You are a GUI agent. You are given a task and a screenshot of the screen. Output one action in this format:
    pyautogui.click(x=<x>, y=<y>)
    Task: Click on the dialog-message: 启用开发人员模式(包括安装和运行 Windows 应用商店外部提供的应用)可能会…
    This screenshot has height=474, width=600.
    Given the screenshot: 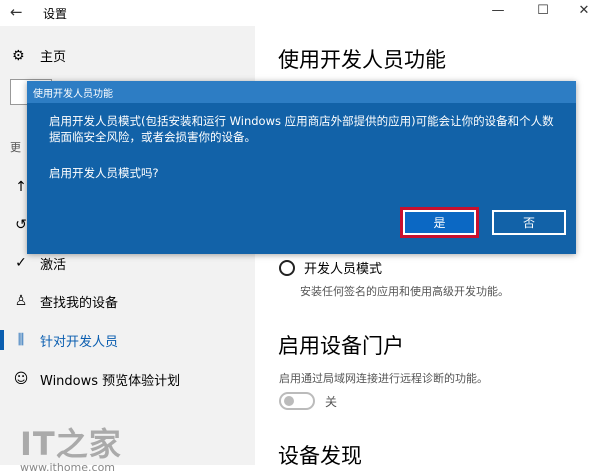 What is the action you would take?
    pyautogui.click(x=301, y=129)
    